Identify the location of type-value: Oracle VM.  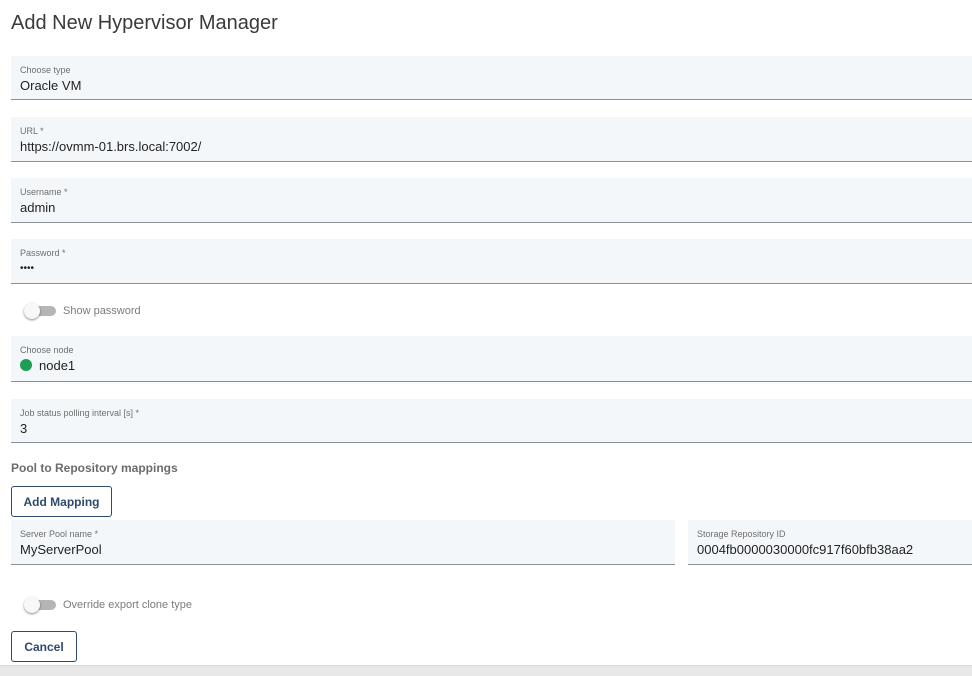
(51, 85).